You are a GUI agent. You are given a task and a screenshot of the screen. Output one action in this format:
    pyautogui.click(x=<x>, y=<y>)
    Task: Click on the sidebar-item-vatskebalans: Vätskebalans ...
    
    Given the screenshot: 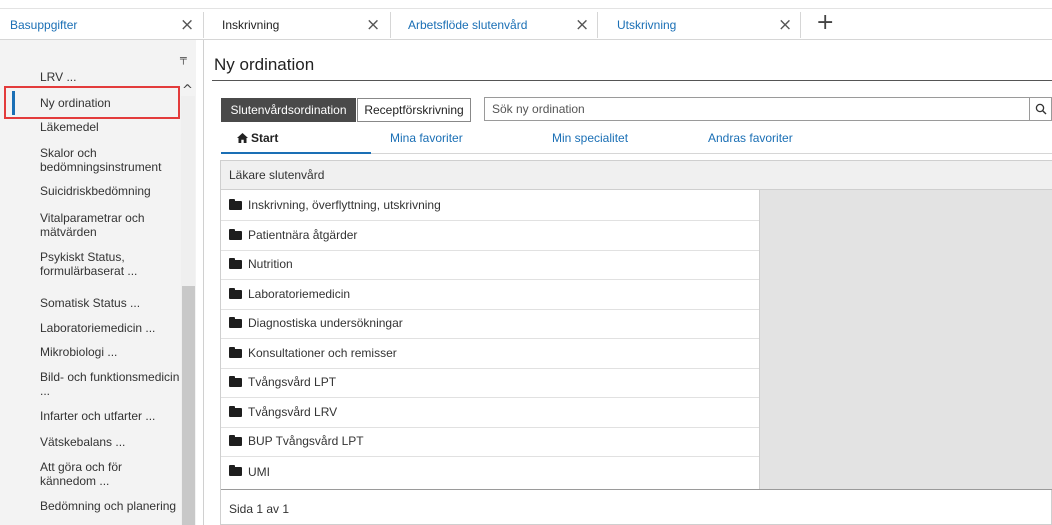 What is the action you would take?
    pyautogui.click(x=110, y=442)
    